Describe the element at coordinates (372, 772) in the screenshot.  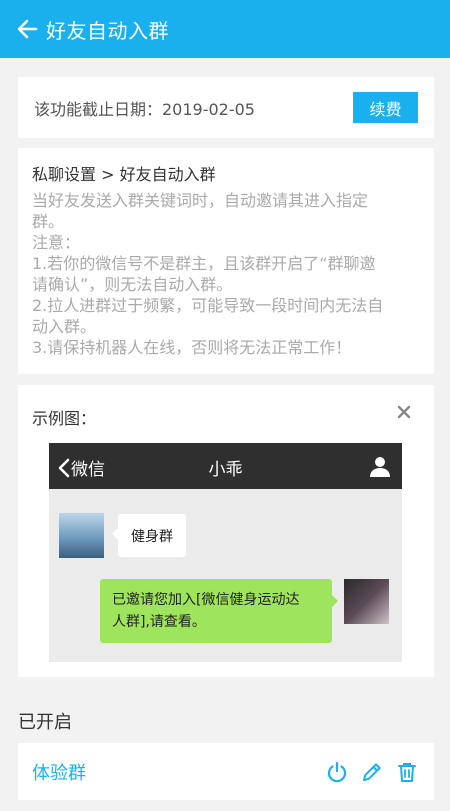
I see `edit-pencil-icon` at that location.